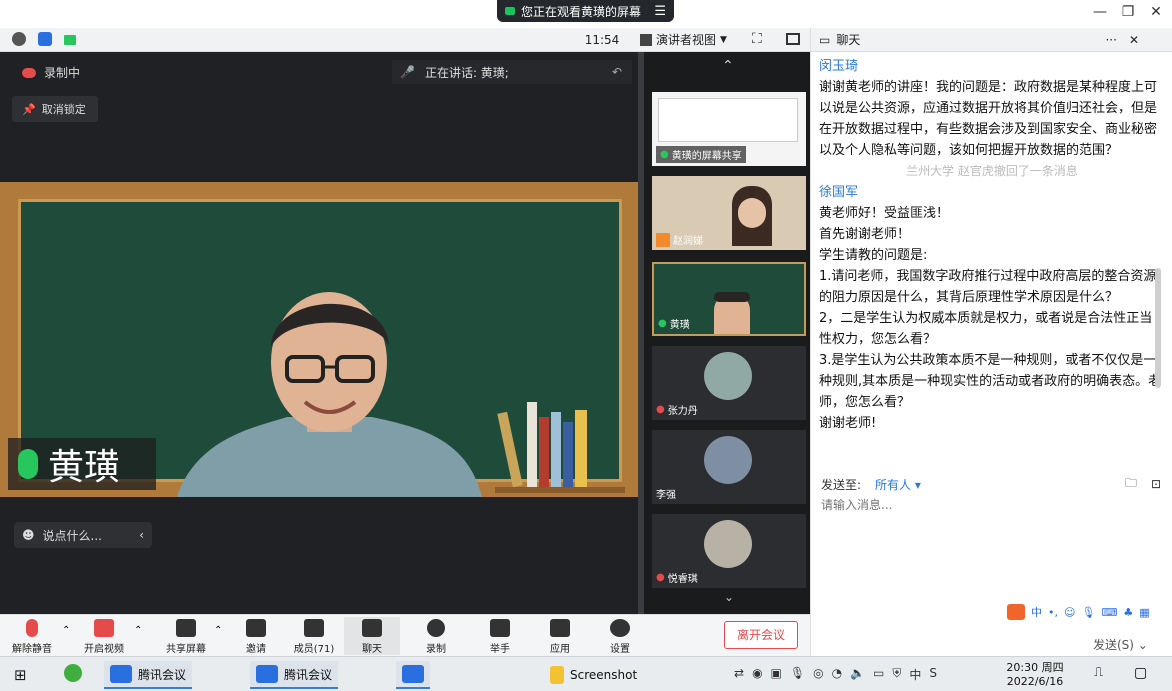 The image size is (1172, 691). I want to click on ime-logo-icon, so click(1016, 612).